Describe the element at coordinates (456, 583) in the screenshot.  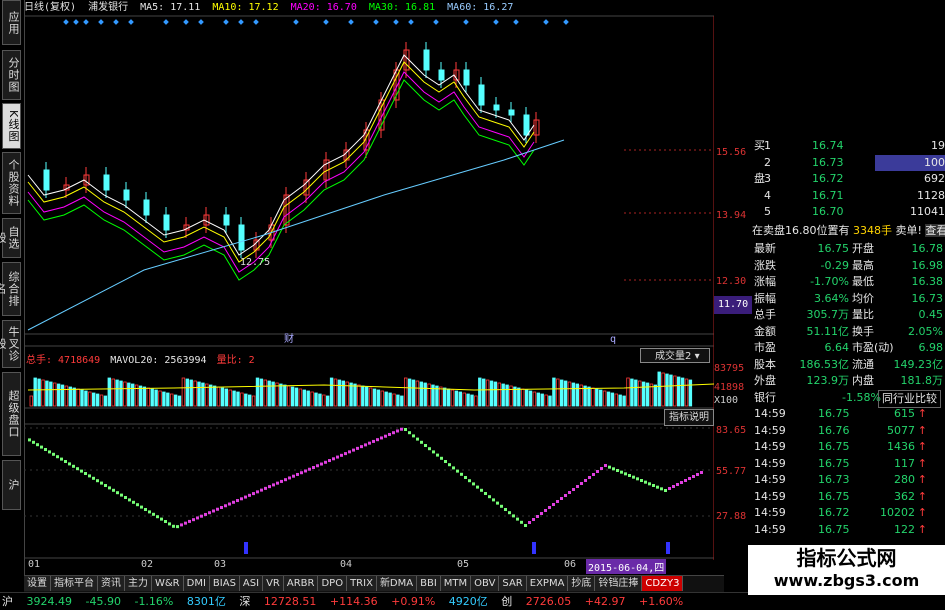
I see `indicator-tab-14: MTM` at that location.